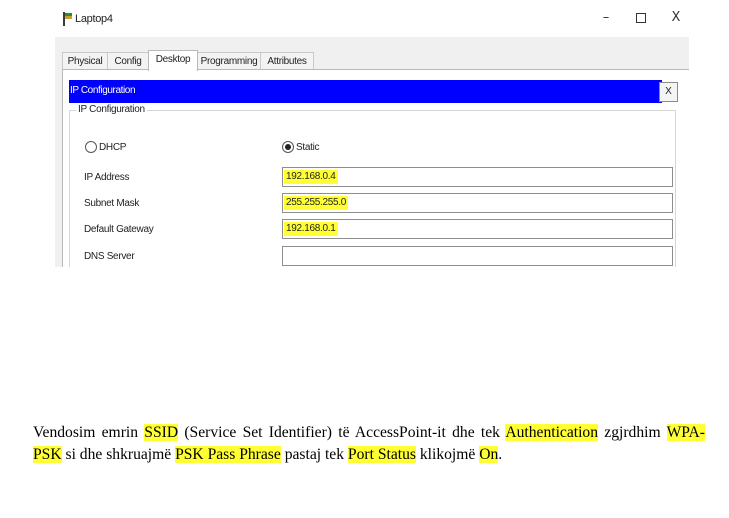 The width and height of the screenshot is (729, 518). I want to click on ip-config-close-button: X, so click(668, 92).